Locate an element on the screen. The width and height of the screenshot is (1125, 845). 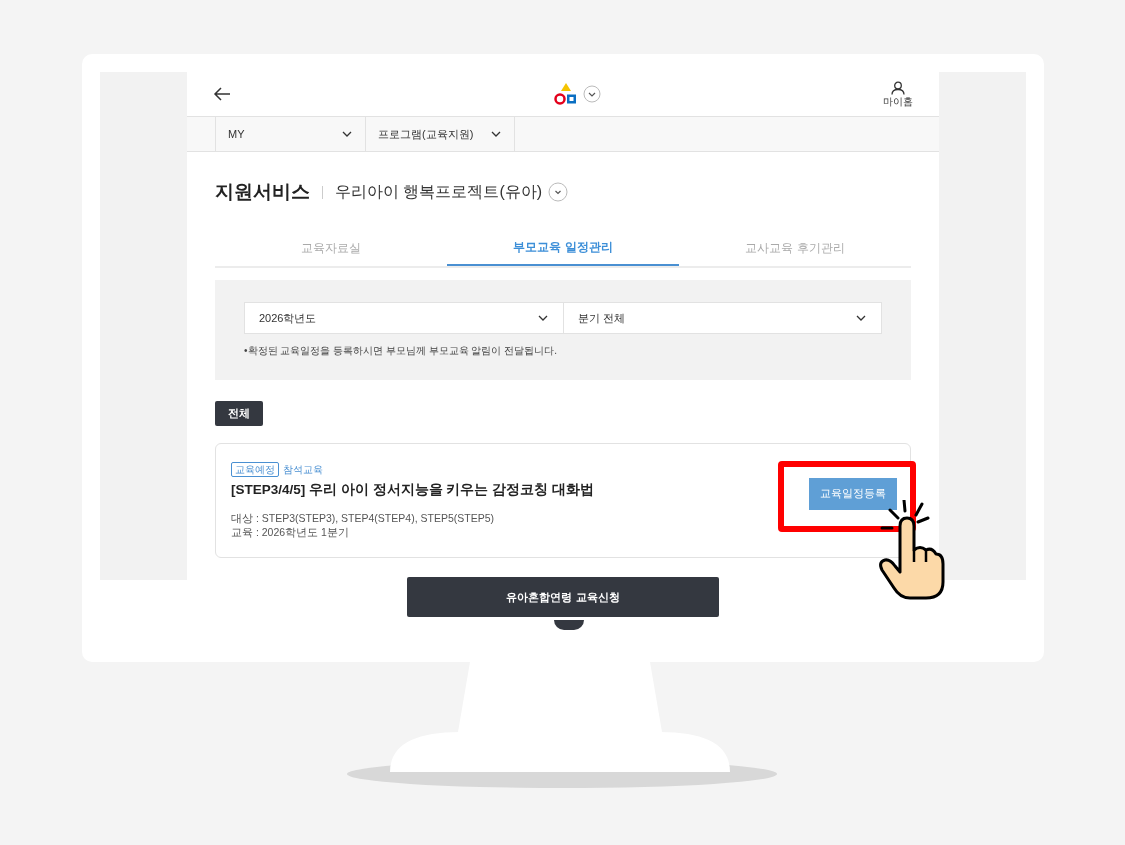
nav-dropdown: MY is located at coordinates (290, 134).